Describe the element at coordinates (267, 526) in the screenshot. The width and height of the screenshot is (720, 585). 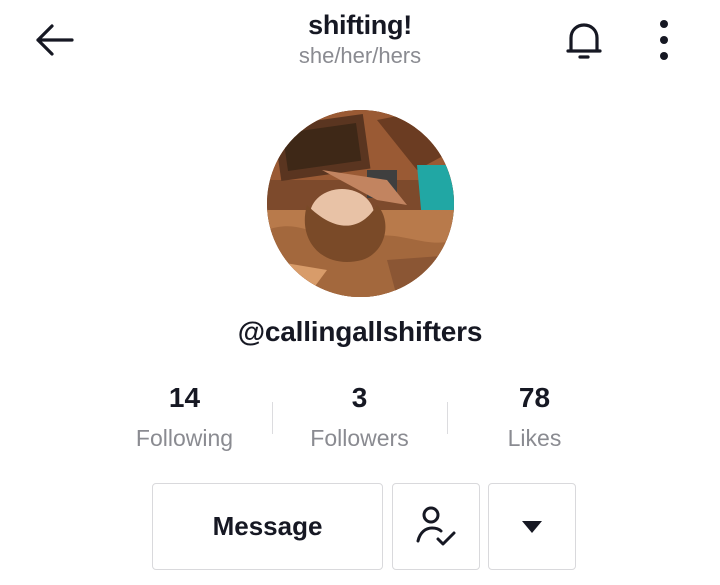
I see `message-button: Message` at that location.